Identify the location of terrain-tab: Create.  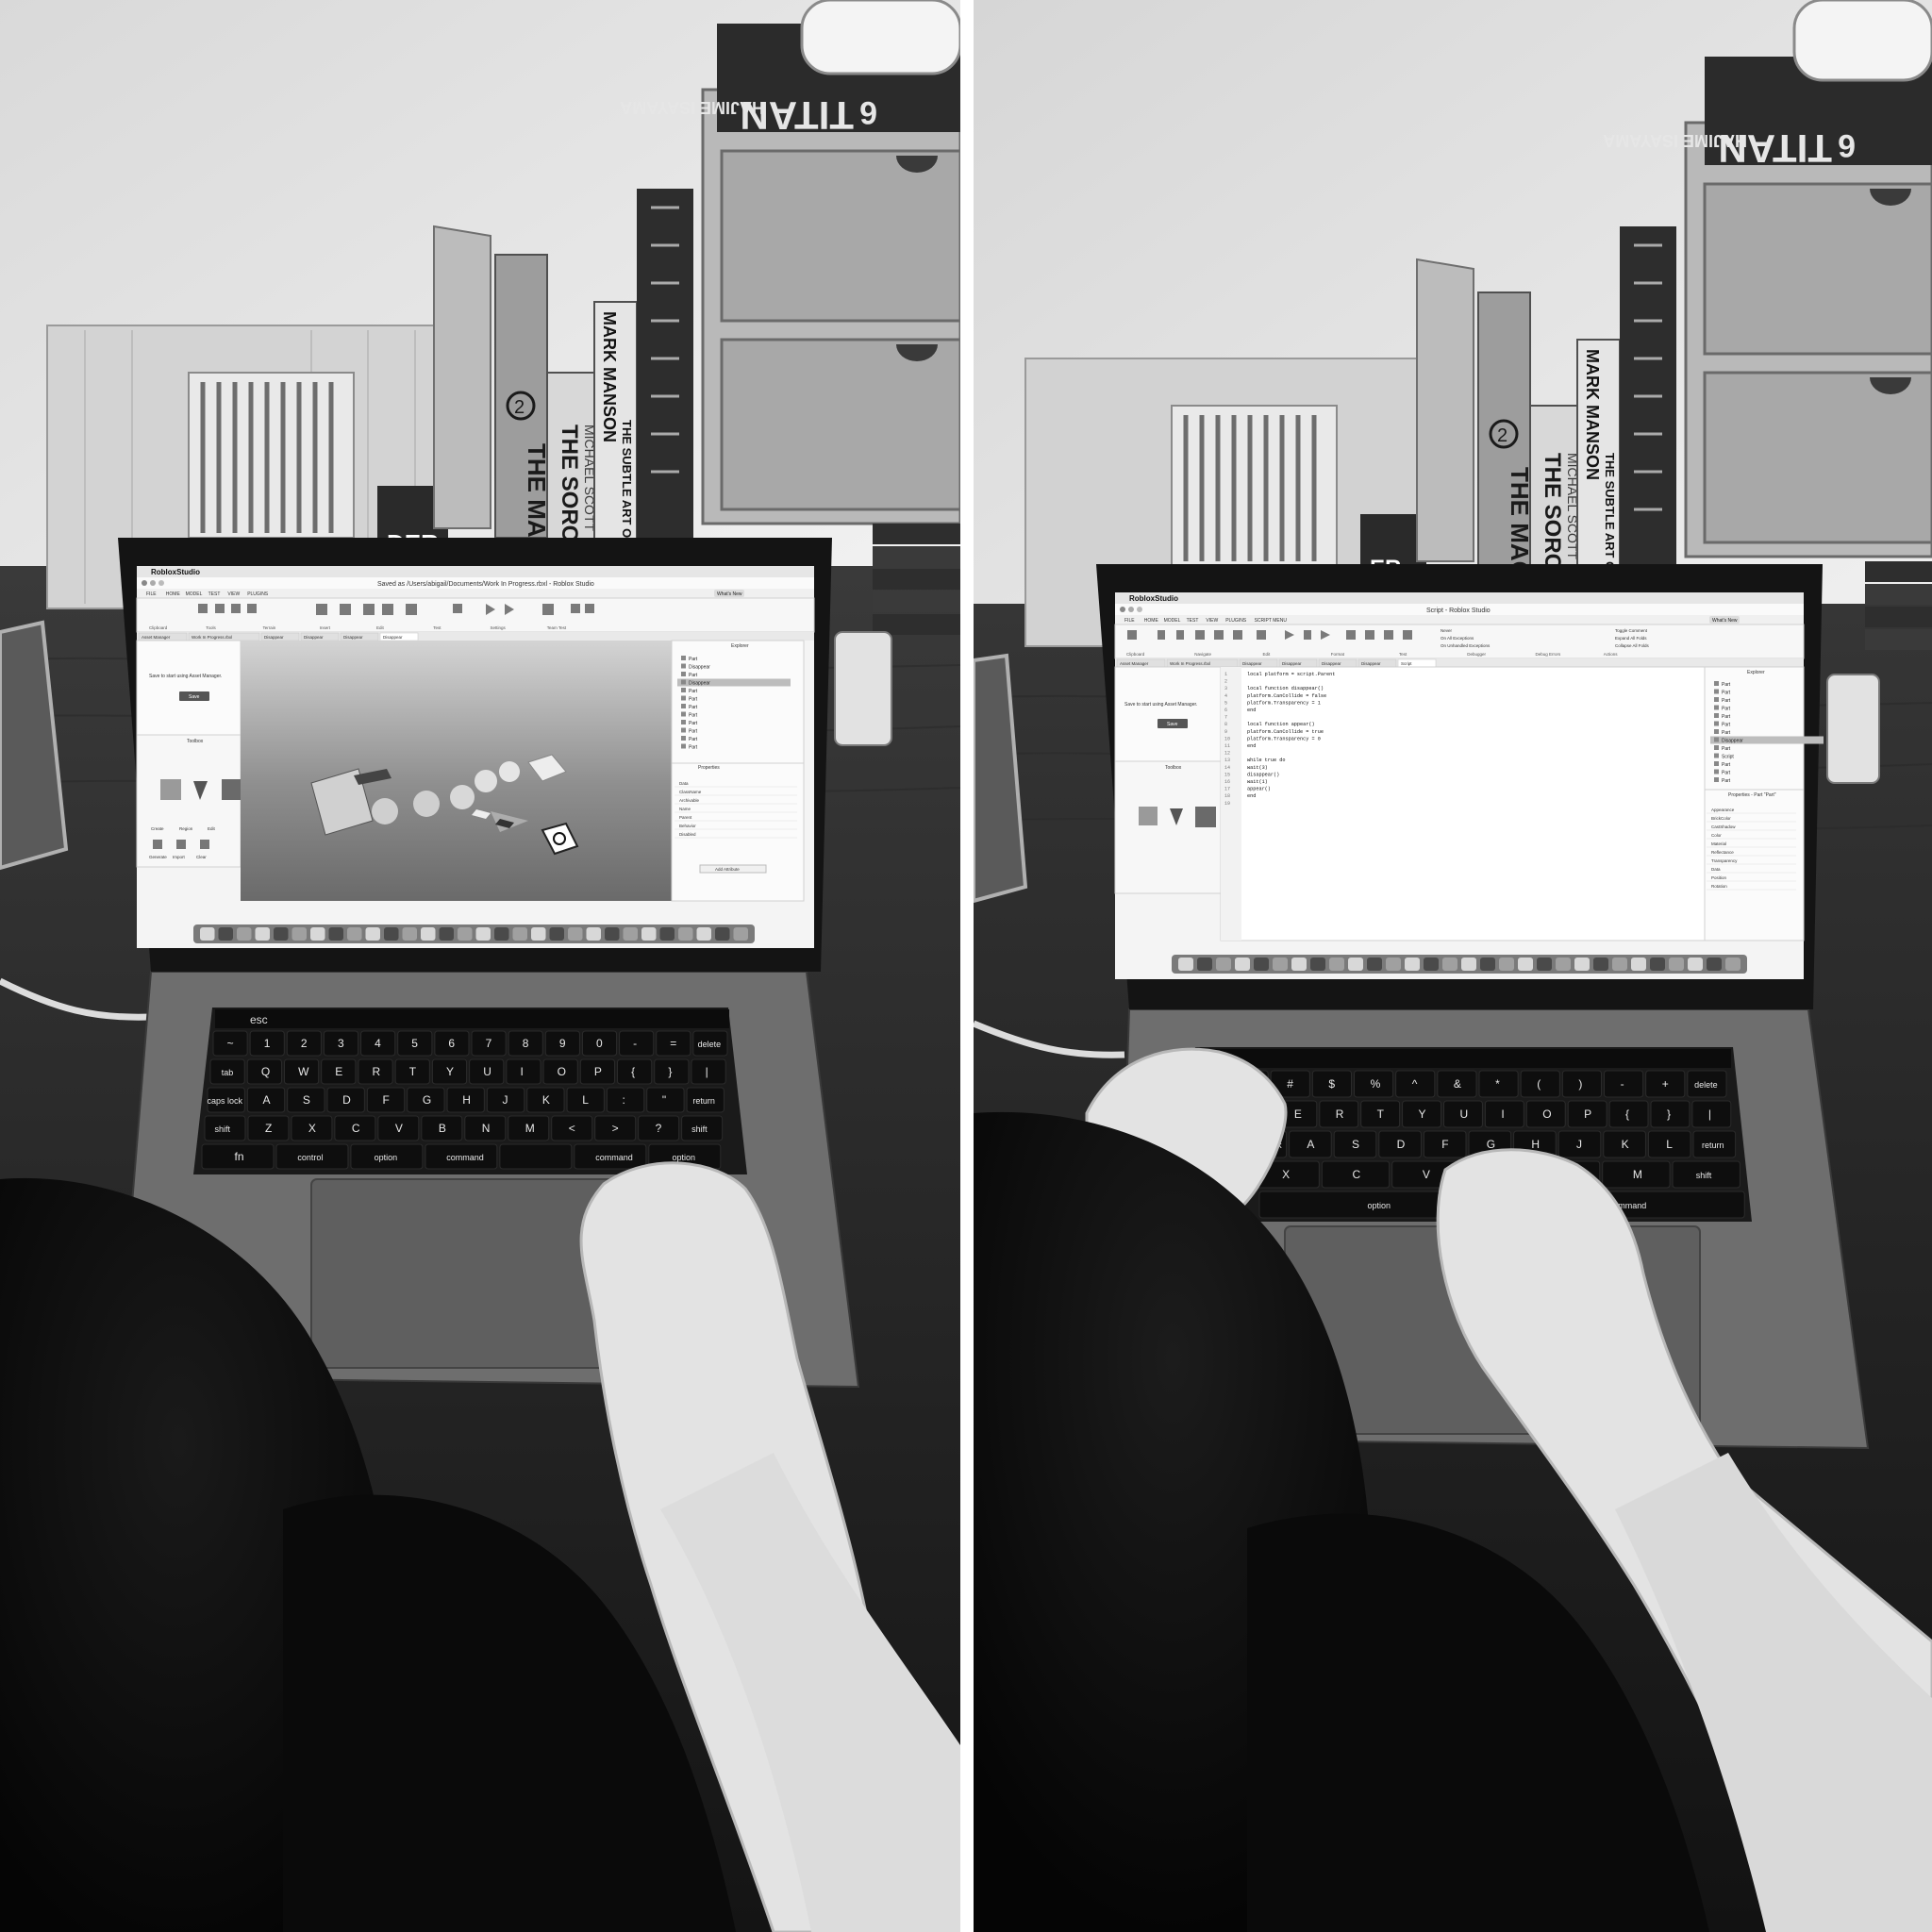
(157, 828).